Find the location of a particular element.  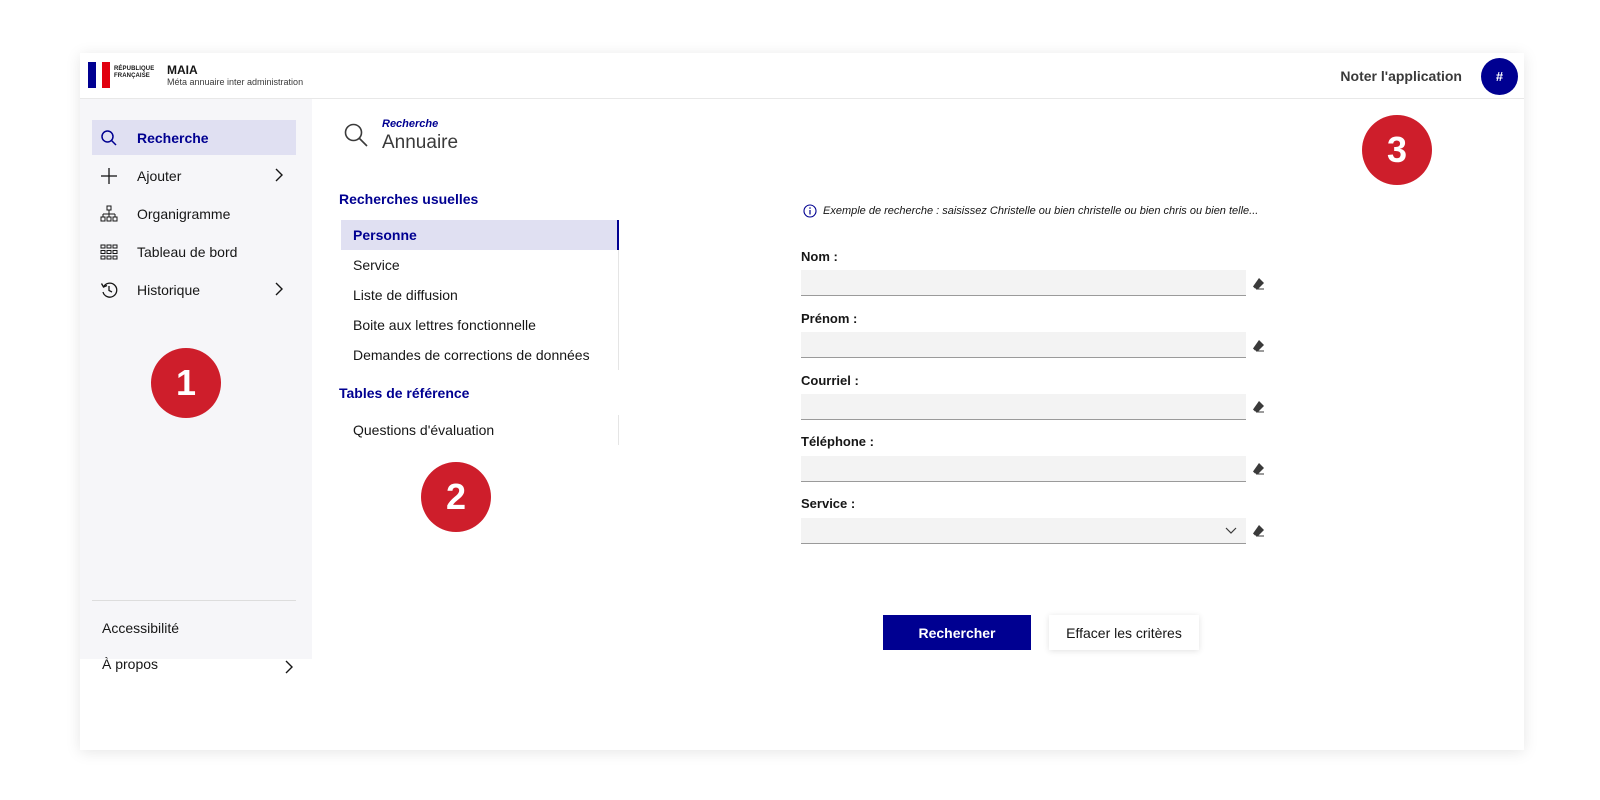

field-label-telephone: Téléphone : is located at coordinates (837, 441).